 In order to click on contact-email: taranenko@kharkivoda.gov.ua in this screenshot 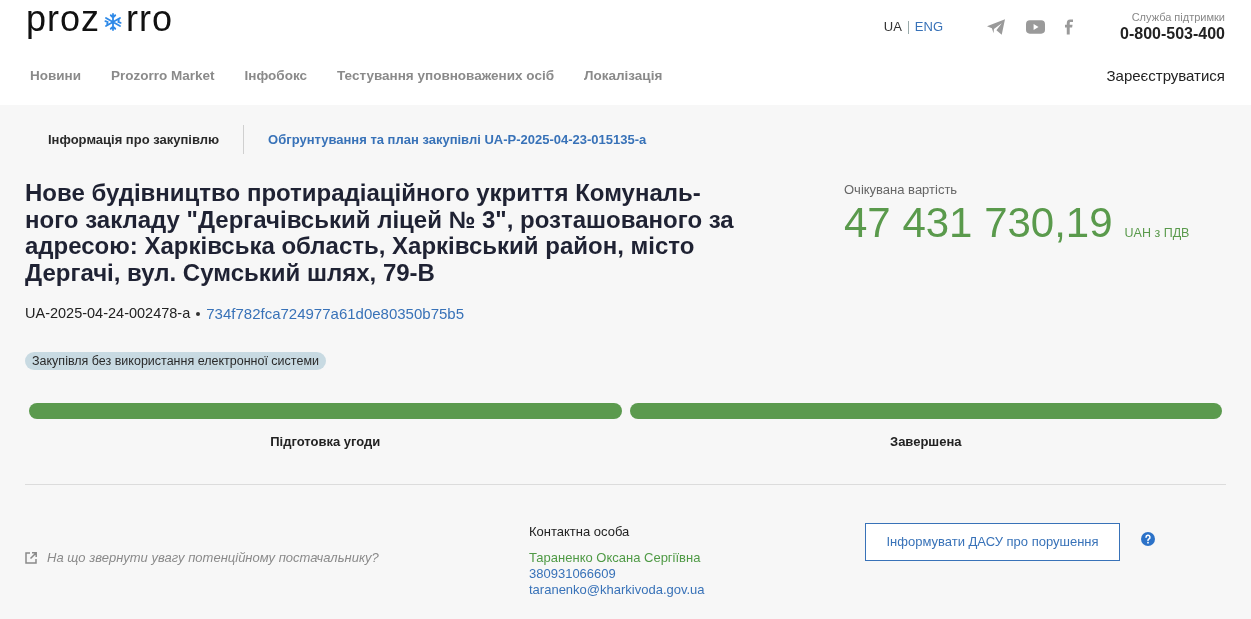, I will do `click(617, 590)`.